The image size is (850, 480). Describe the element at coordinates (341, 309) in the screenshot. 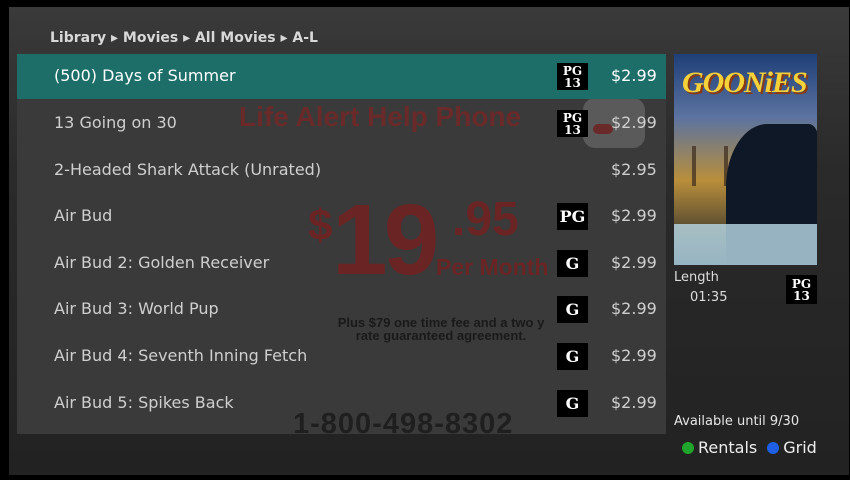

I see `movie-row: Air Bud 3: World Pup G $2.99` at that location.